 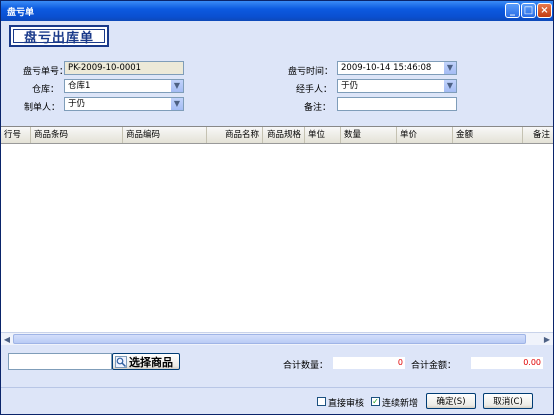 I want to click on select-goods-label: 选择商品, so click(x=151, y=362).